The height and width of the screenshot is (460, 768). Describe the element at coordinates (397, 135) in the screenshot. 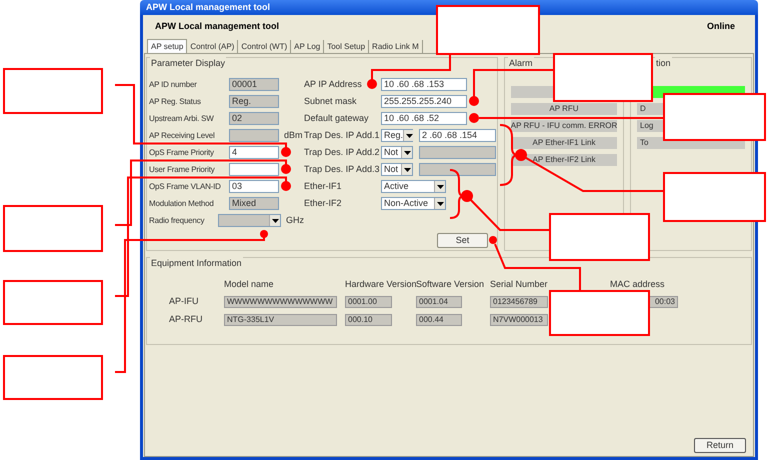

I see `dropdown: Reg.` at that location.